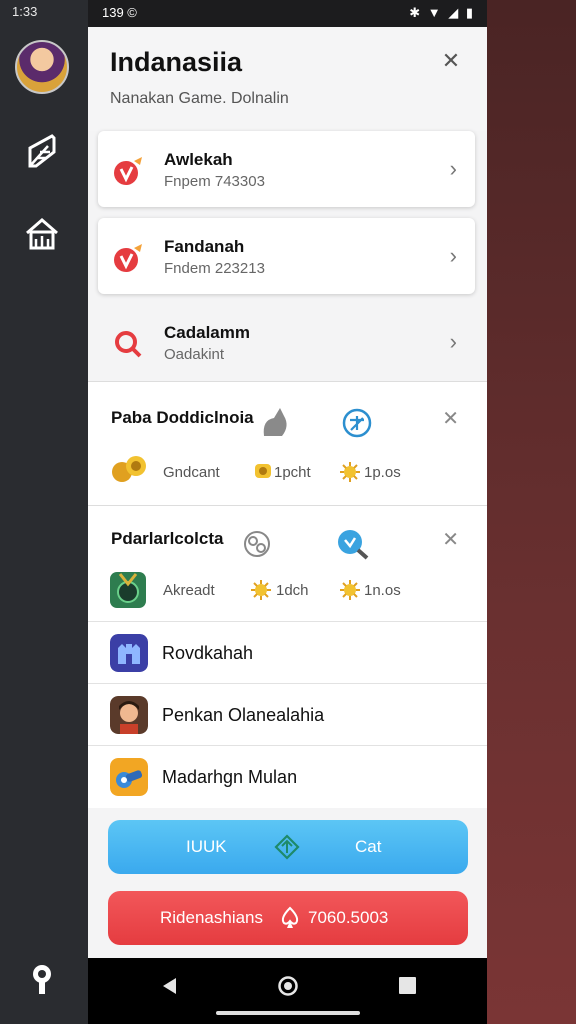  What do you see at coordinates (263, 471) in the screenshot?
I see `coin-icon` at bounding box center [263, 471].